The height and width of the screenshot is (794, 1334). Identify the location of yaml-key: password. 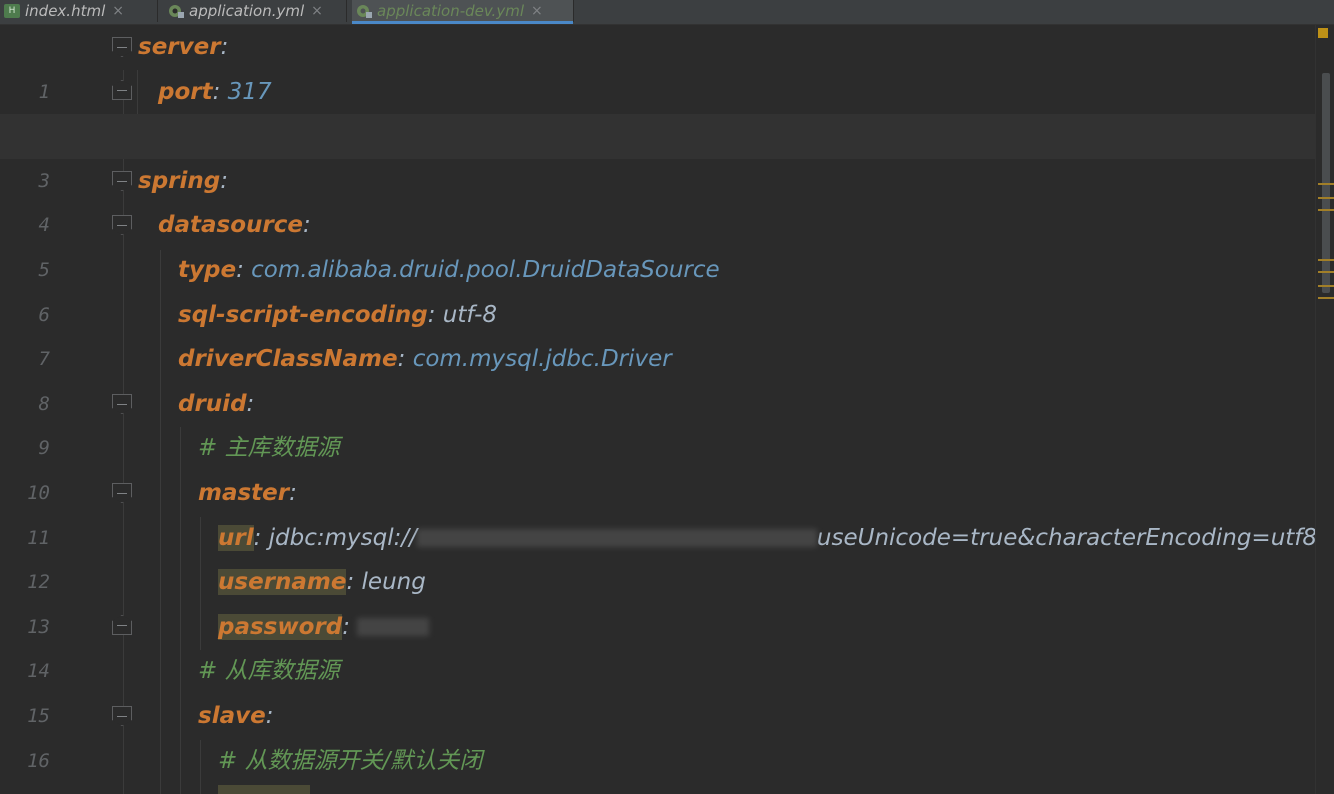
(280, 626).